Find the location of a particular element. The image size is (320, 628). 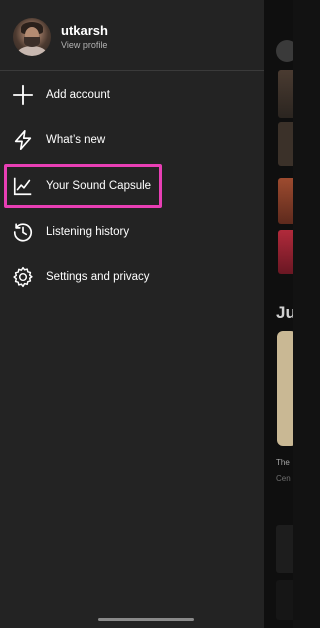

menu-item-listening-history: Listening history is located at coordinates (132, 232).